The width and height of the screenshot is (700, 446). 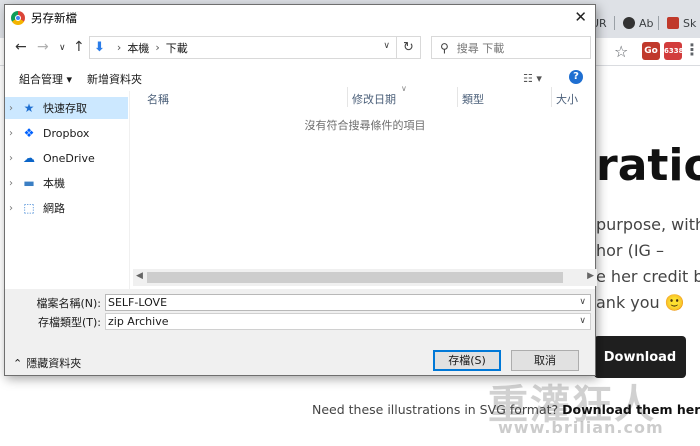 I want to click on watermark-url: www.brilian.com, so click(x=581, y=427).